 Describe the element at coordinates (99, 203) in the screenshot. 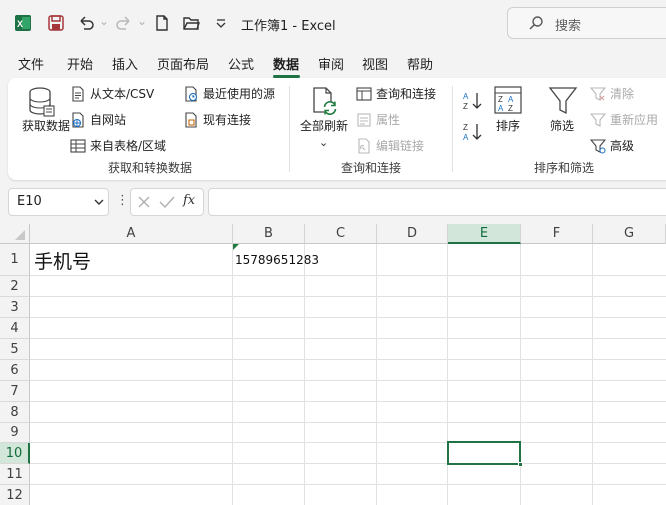

I see `chevron-down-icon` at that location.